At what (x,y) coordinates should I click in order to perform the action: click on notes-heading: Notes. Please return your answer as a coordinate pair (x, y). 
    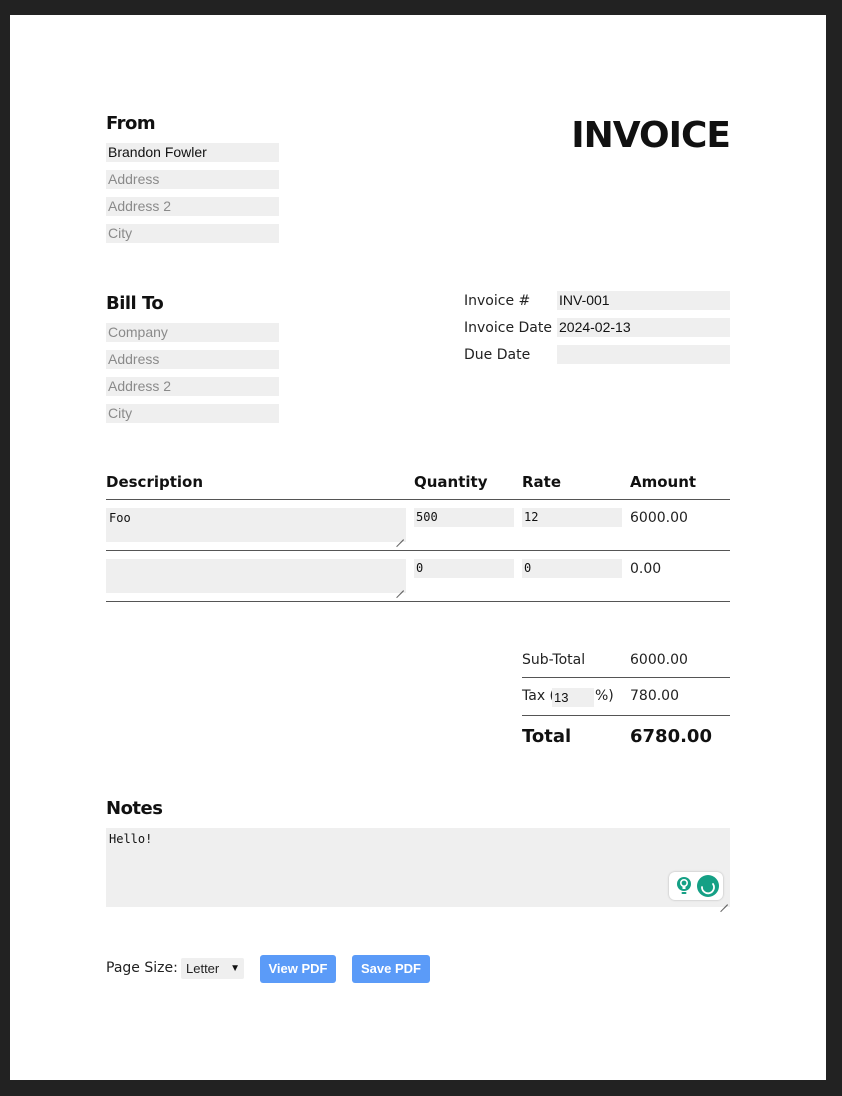
    Looking at the image, I should click on (134, 808).